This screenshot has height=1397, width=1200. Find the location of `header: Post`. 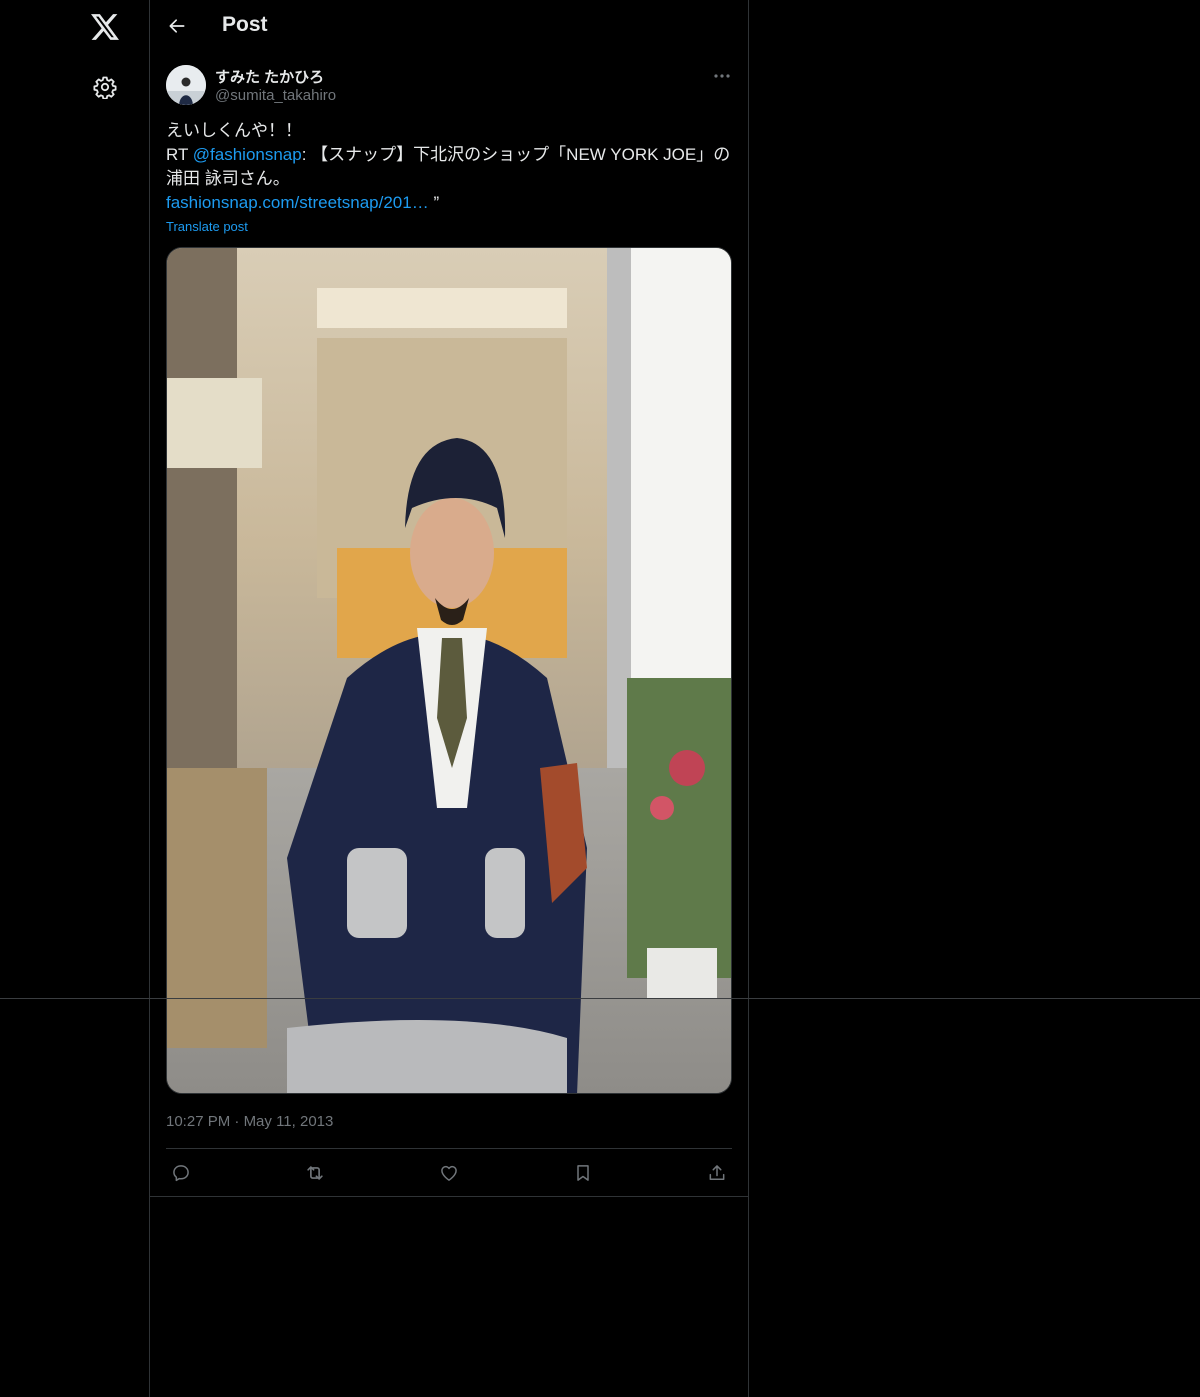

header: Post is located at coordinates (449, 26).